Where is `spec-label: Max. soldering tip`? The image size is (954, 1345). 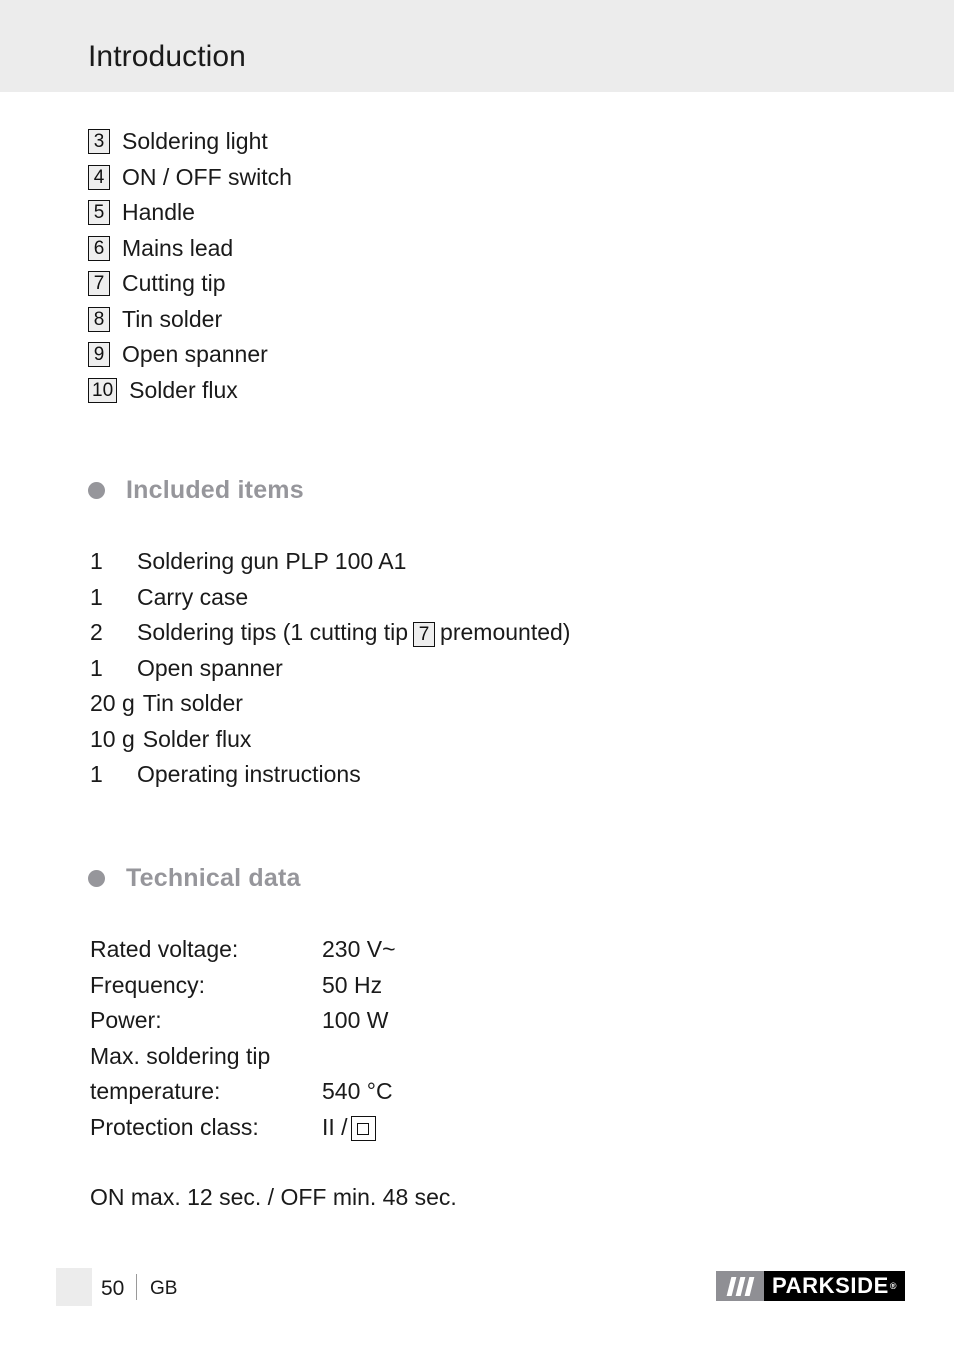 spec-label: Max. soldering tip is located at coordinates (180, 1055).